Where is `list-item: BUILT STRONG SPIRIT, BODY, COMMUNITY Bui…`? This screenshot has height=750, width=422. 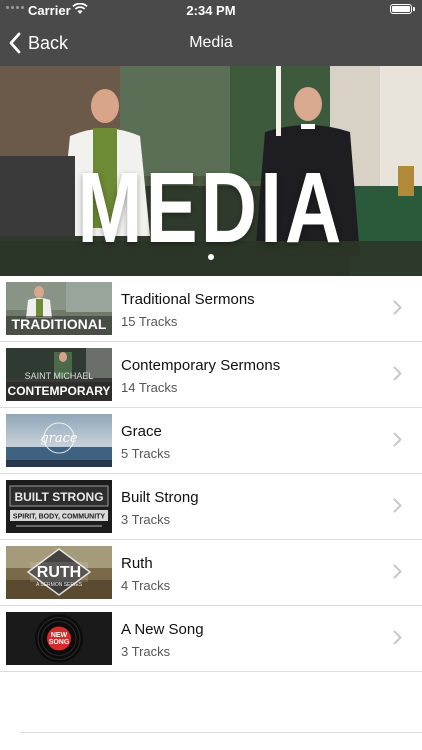 list-item: BUILT STRONG SPIRIT, BODY, COMMUNITY Bui… is located at coordinates (211, 507).